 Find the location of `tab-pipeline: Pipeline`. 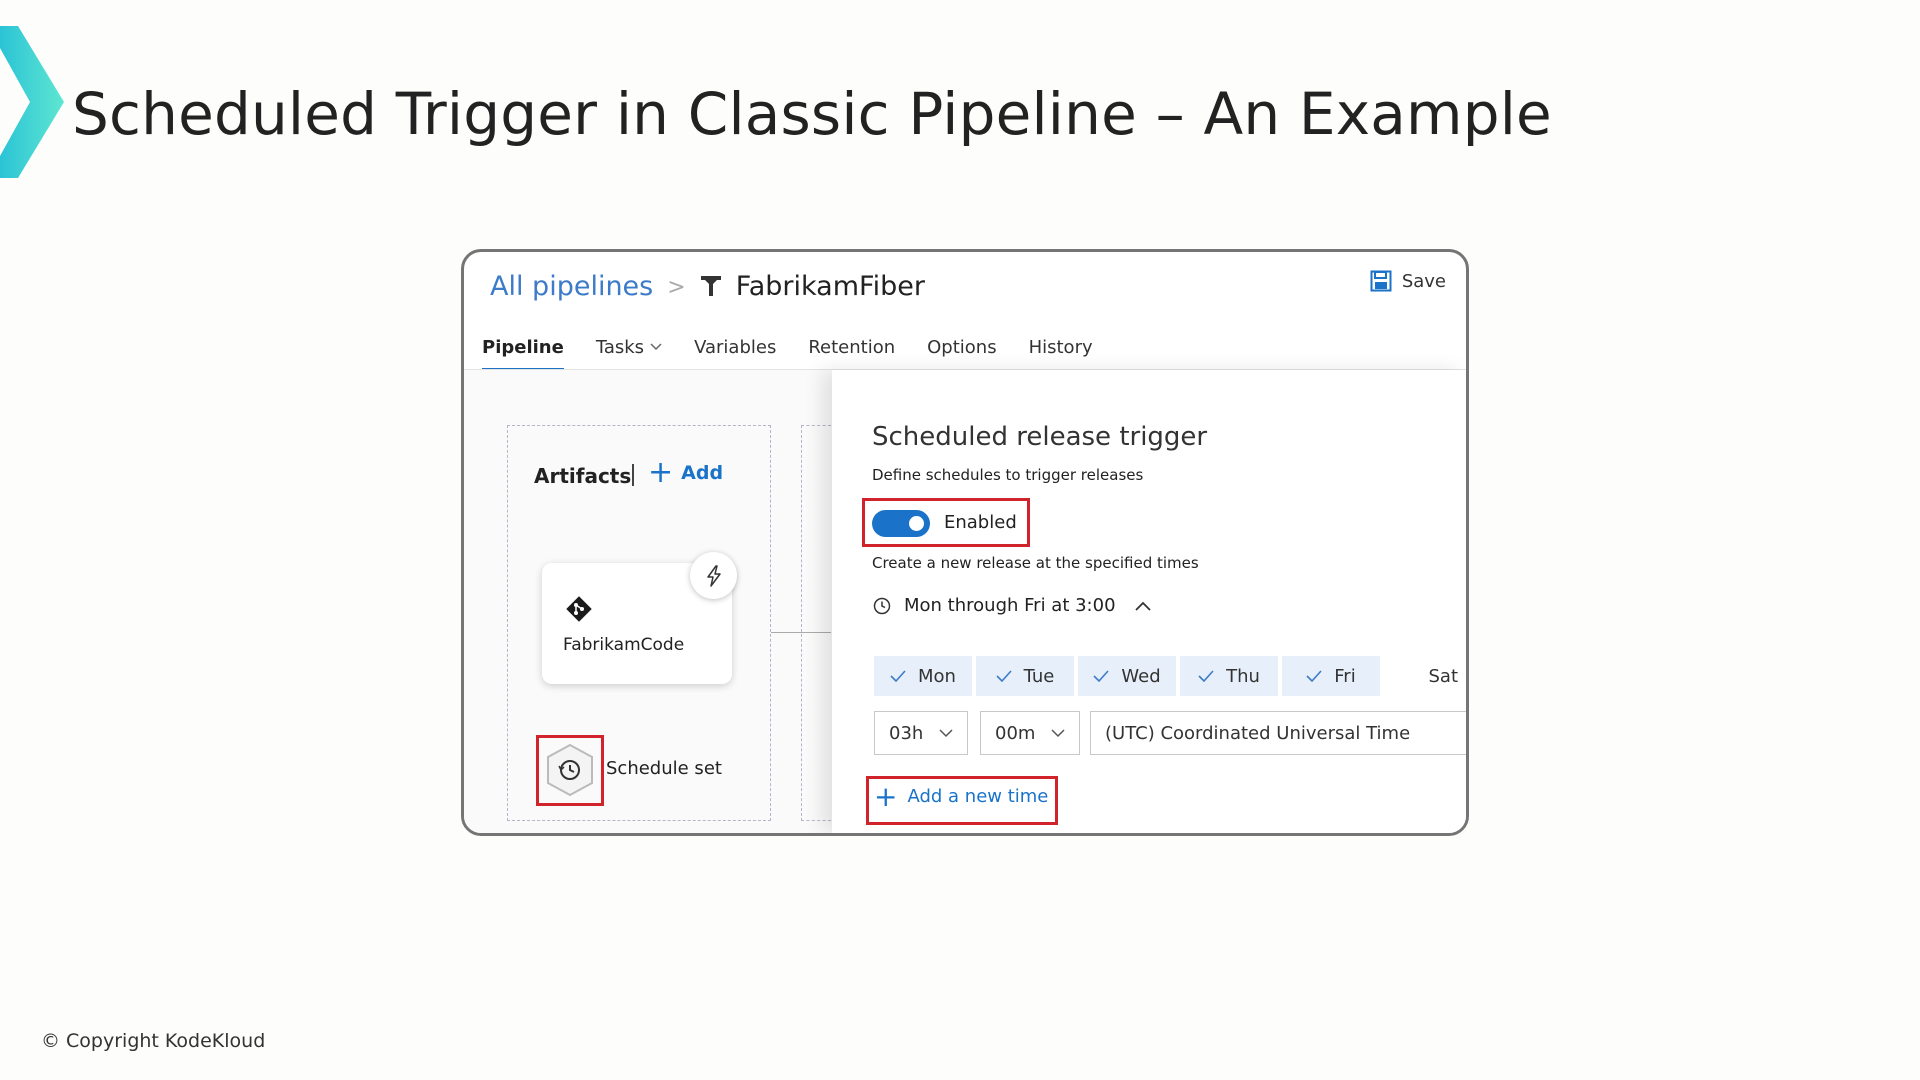

tab-pipeline: Pipeline is located at coordinates (523, 349).